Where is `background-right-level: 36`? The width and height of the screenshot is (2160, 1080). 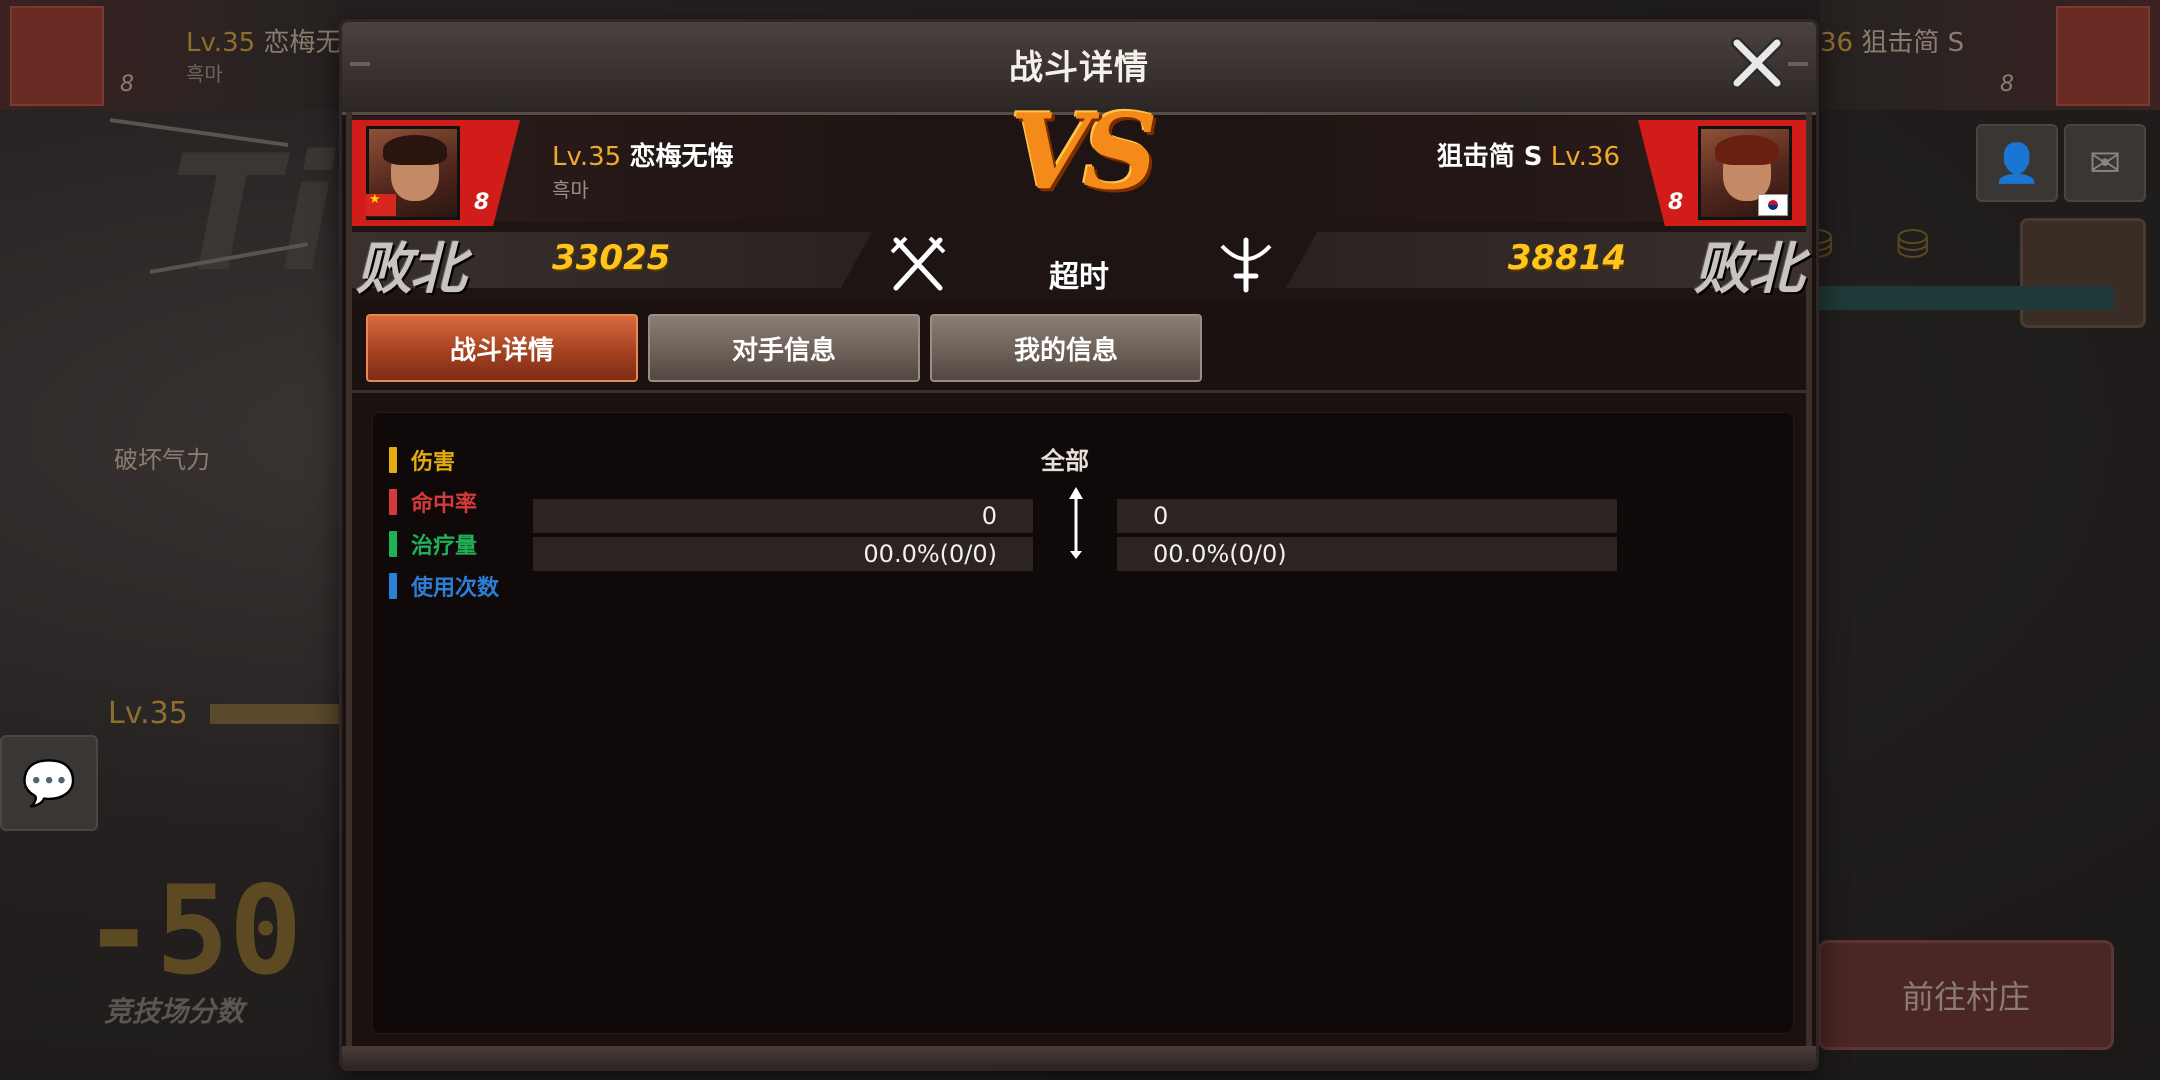
background-right-level: 36 is located at coordinates (1837, 43).